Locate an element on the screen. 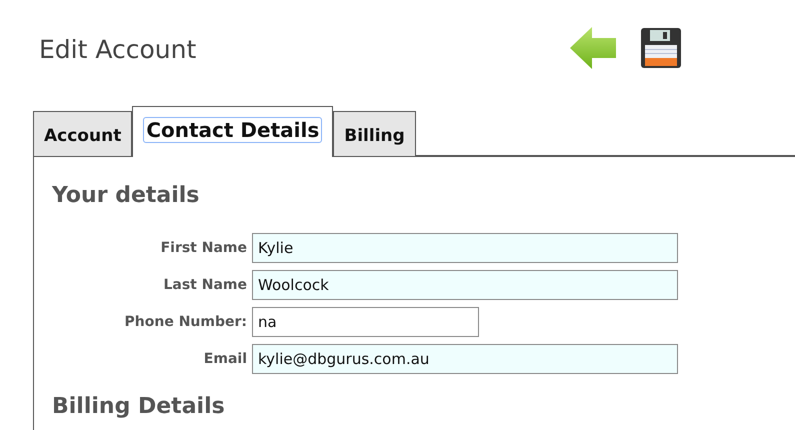 This screenshot has height=430, width=795. tab: Account is located at coordinates (82, 133).